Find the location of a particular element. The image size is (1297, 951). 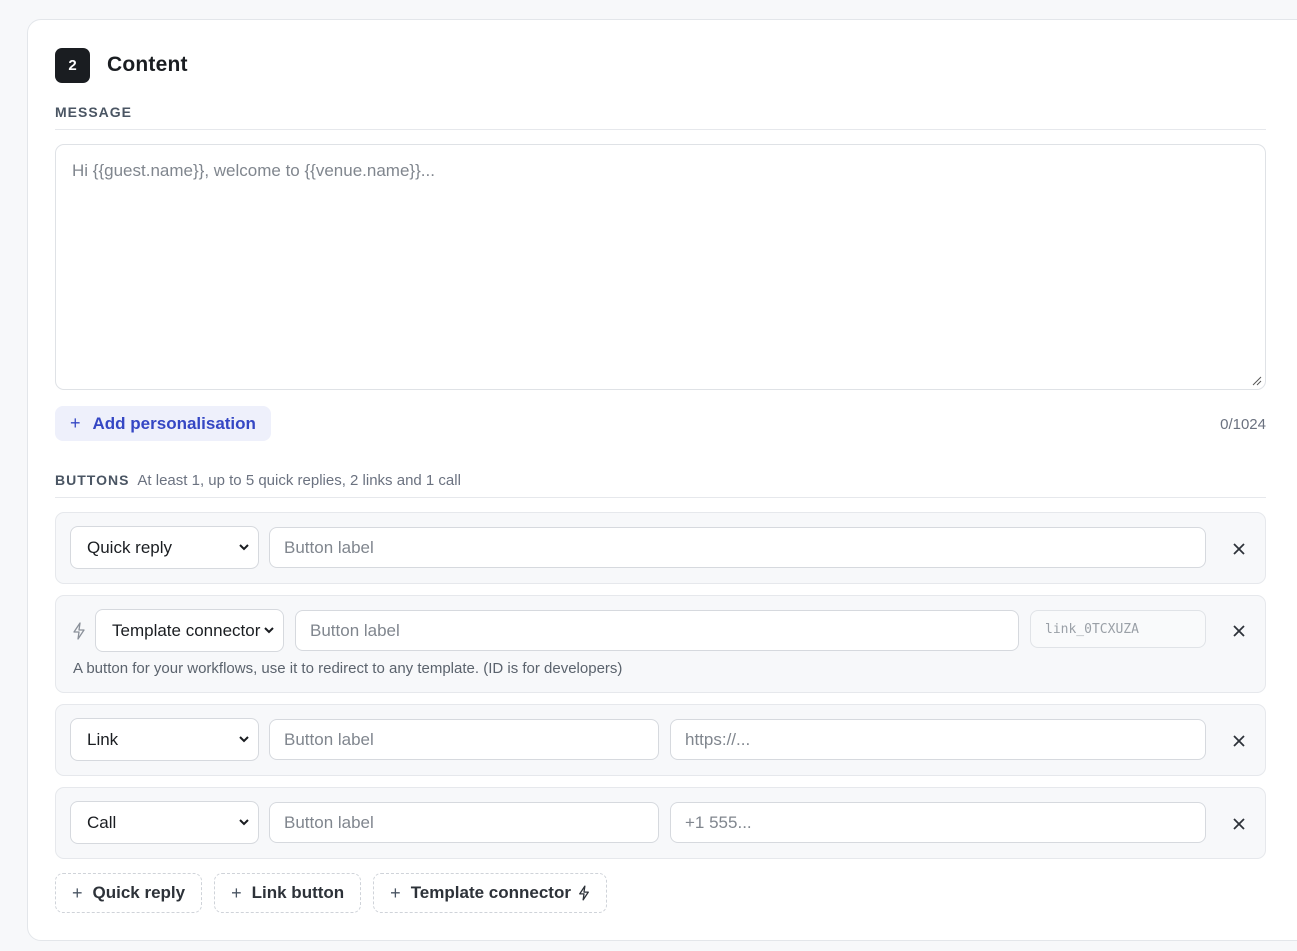

button-type-value: Link is located at coordinates (103, 739).